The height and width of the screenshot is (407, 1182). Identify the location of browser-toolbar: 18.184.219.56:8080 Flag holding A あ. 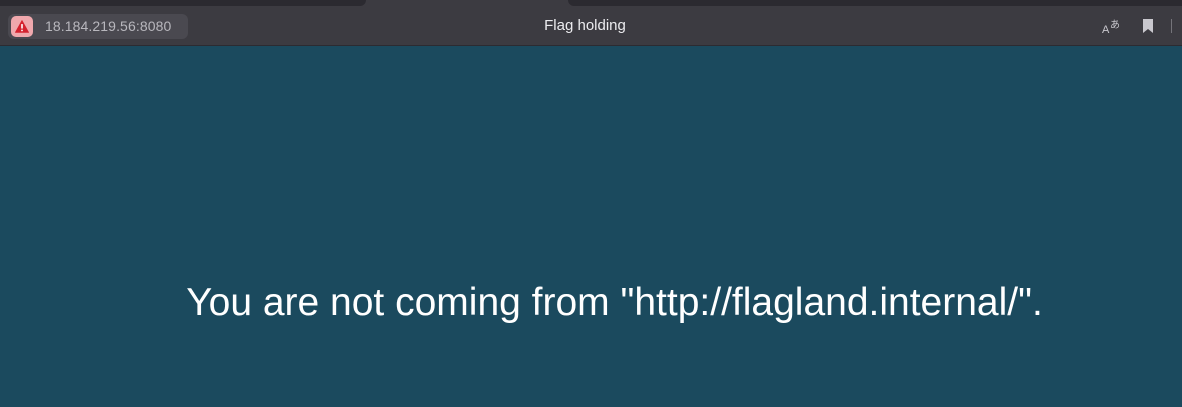
(591, 26).